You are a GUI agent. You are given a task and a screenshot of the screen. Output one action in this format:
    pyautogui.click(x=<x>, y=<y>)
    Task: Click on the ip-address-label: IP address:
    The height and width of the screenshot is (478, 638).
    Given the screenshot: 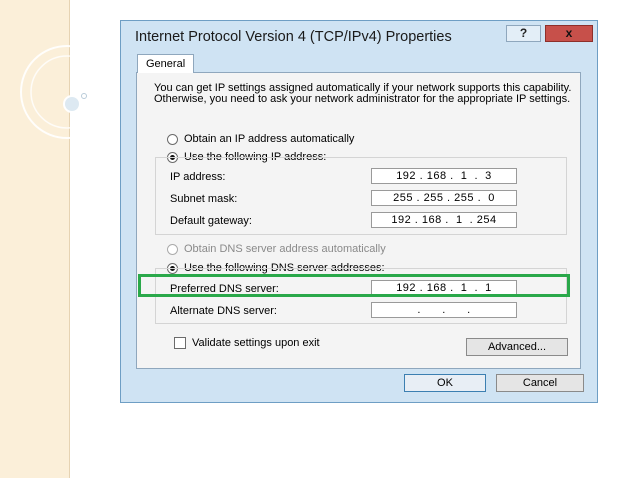 What is the action you would take?
    pyautogui.click(x=198, y=177)
    